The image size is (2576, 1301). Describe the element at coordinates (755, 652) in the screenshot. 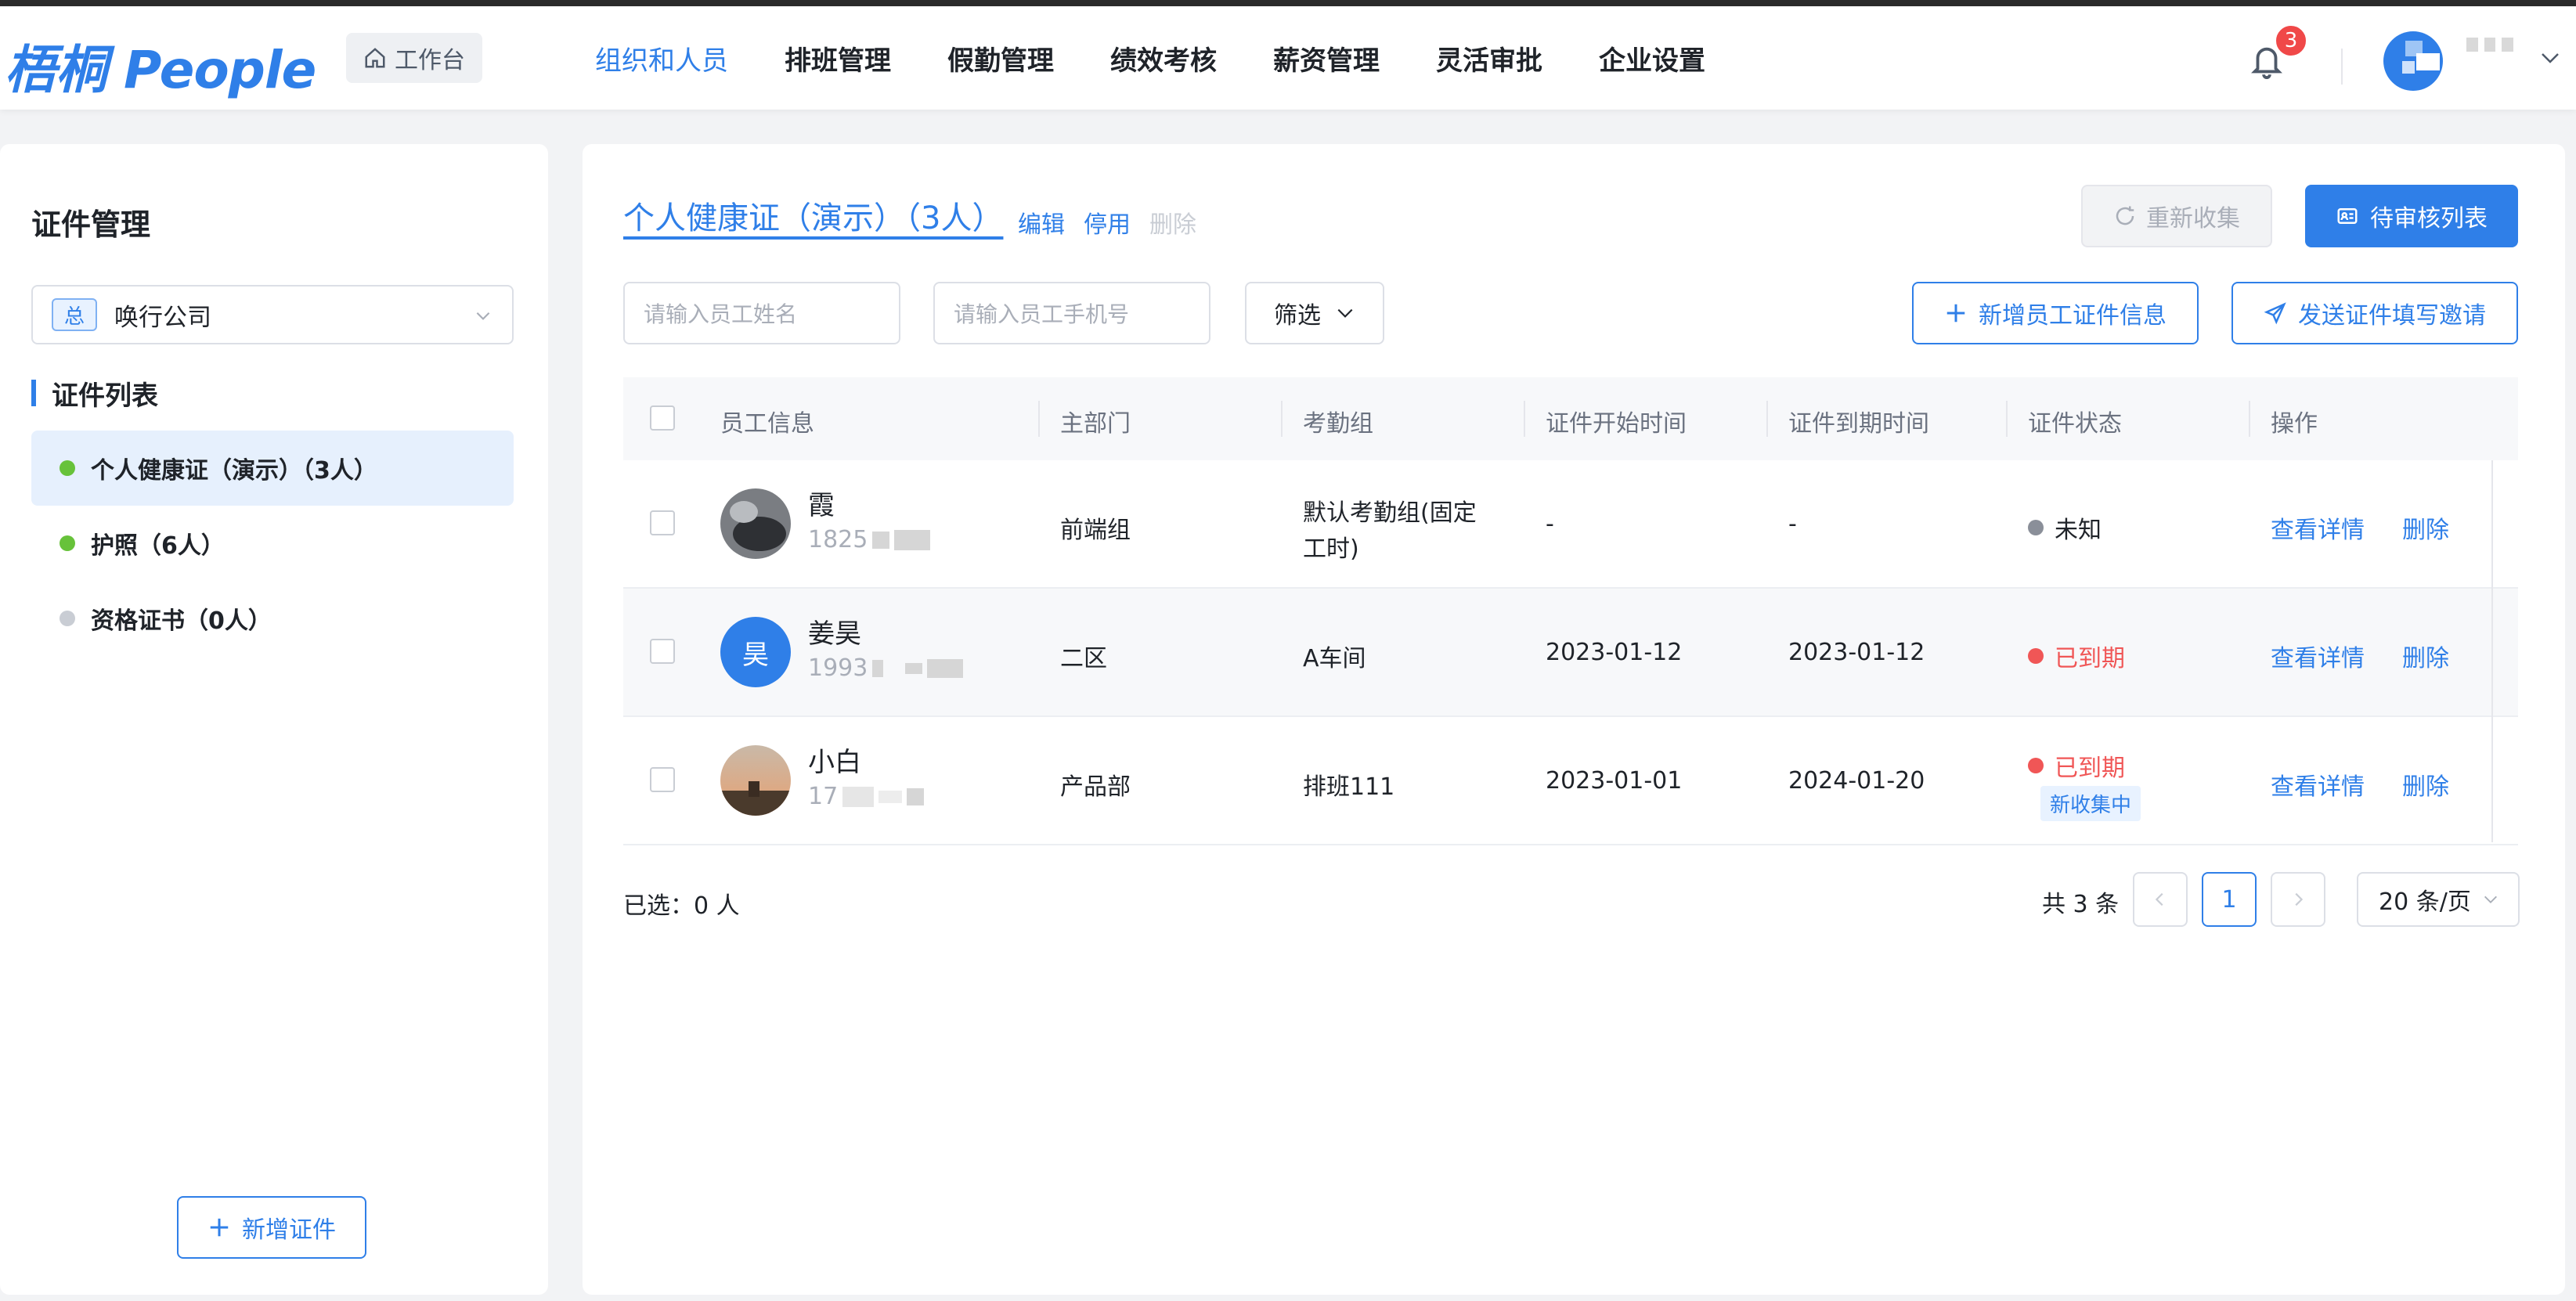

I see `employee-avatar: 昊` at that location.